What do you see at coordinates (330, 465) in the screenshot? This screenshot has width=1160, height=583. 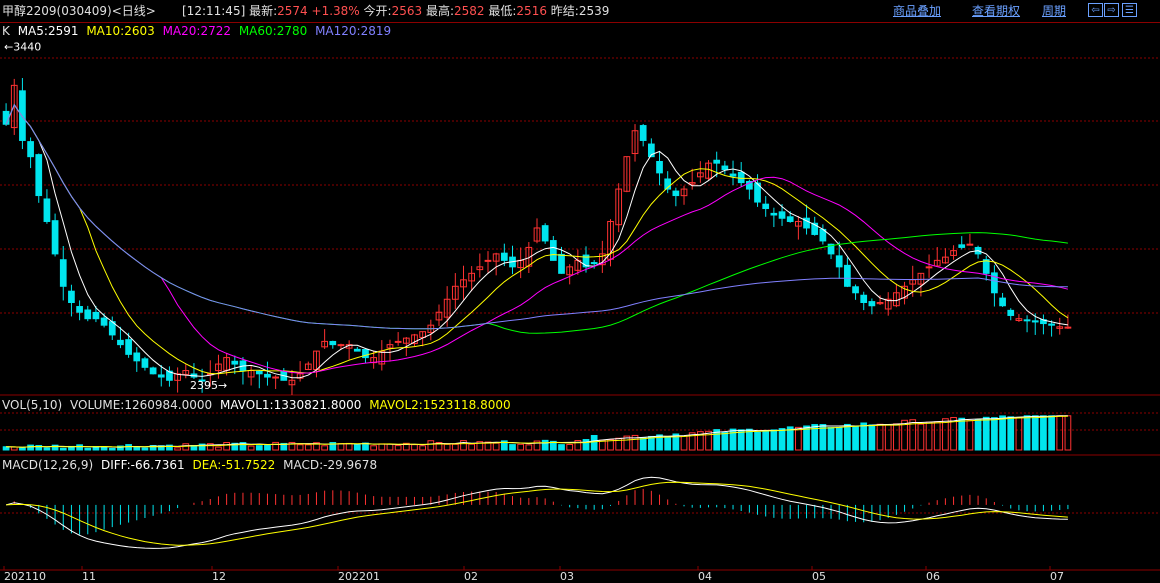 I see `macd-value-legend: MACD:-29.9678` at bounding box center [330, 465].